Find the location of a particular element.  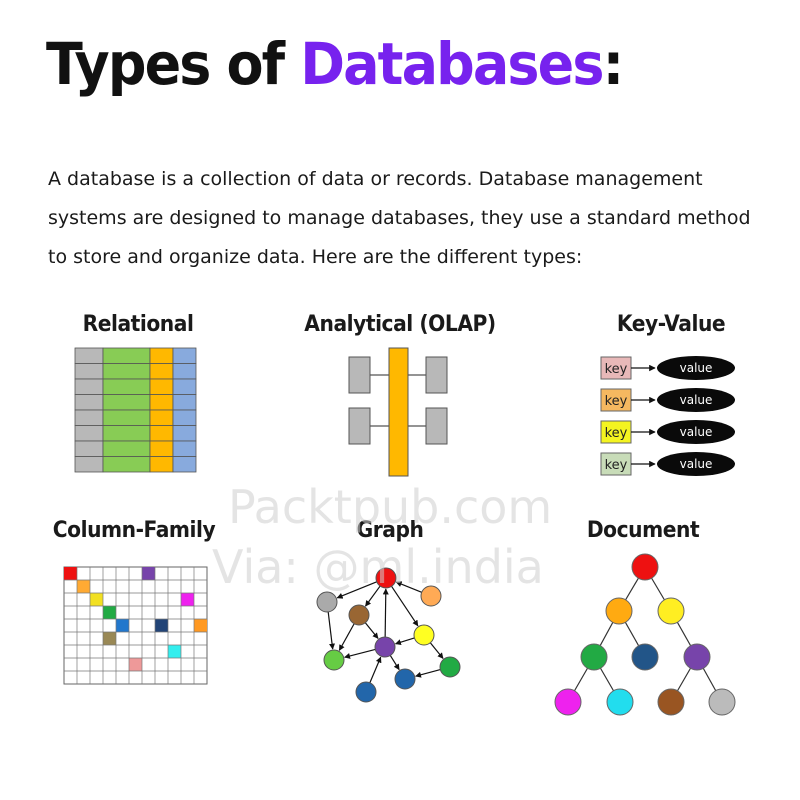

olap-box-bottom-right is located at coordinates (436, 426).